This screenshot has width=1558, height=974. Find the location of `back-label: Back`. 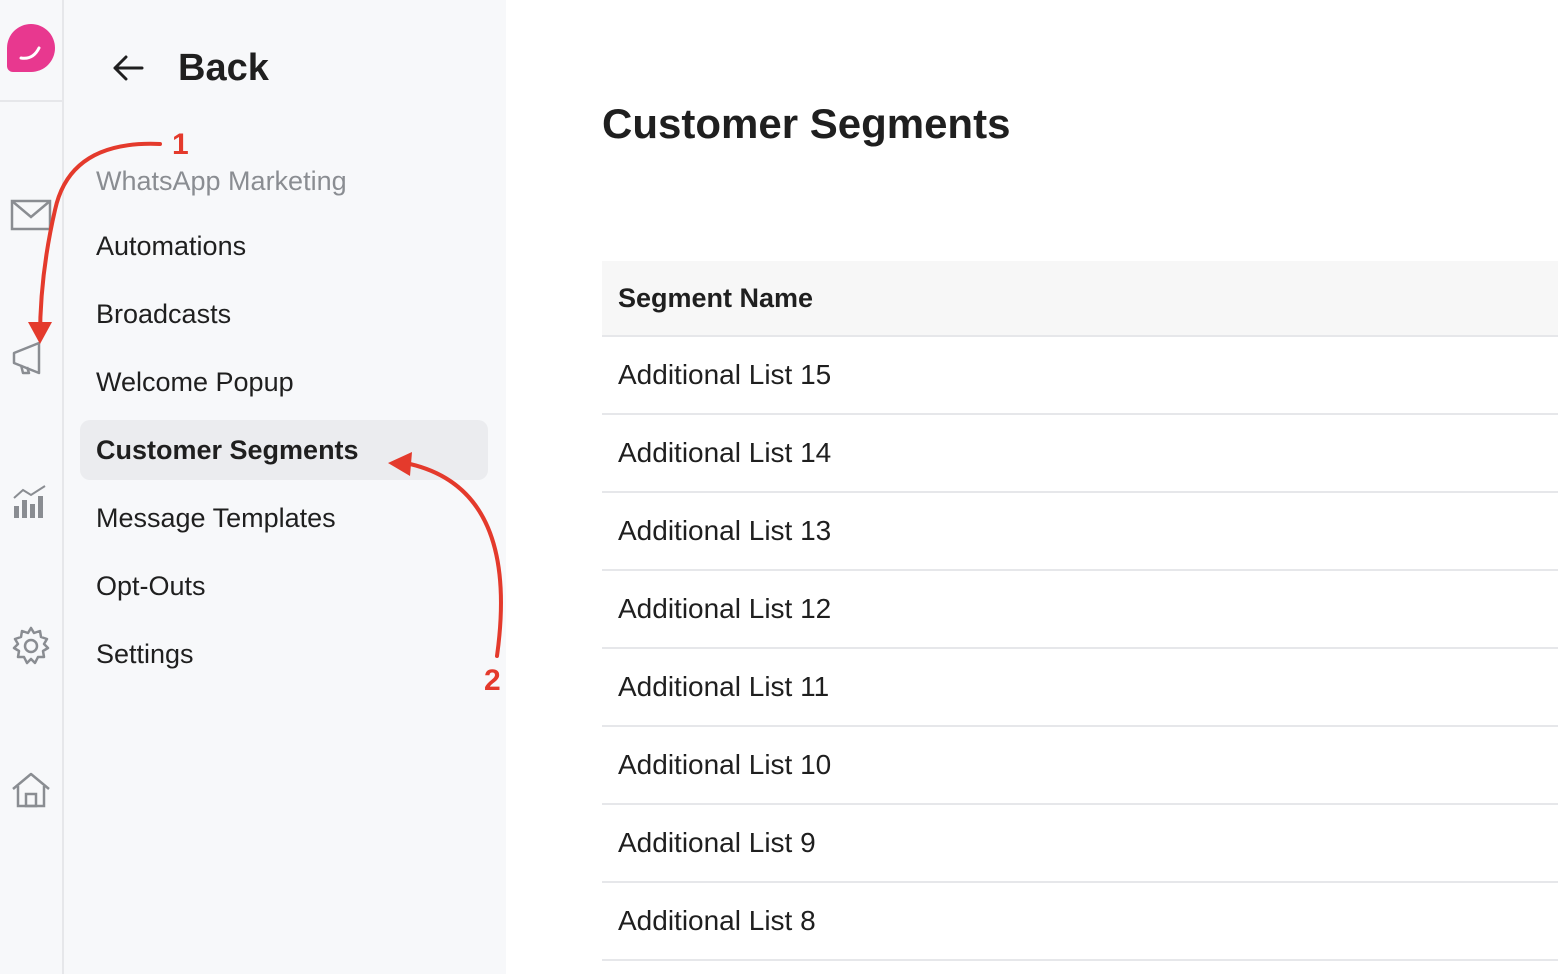

back-label: Back is located at coordinates (223, 67).